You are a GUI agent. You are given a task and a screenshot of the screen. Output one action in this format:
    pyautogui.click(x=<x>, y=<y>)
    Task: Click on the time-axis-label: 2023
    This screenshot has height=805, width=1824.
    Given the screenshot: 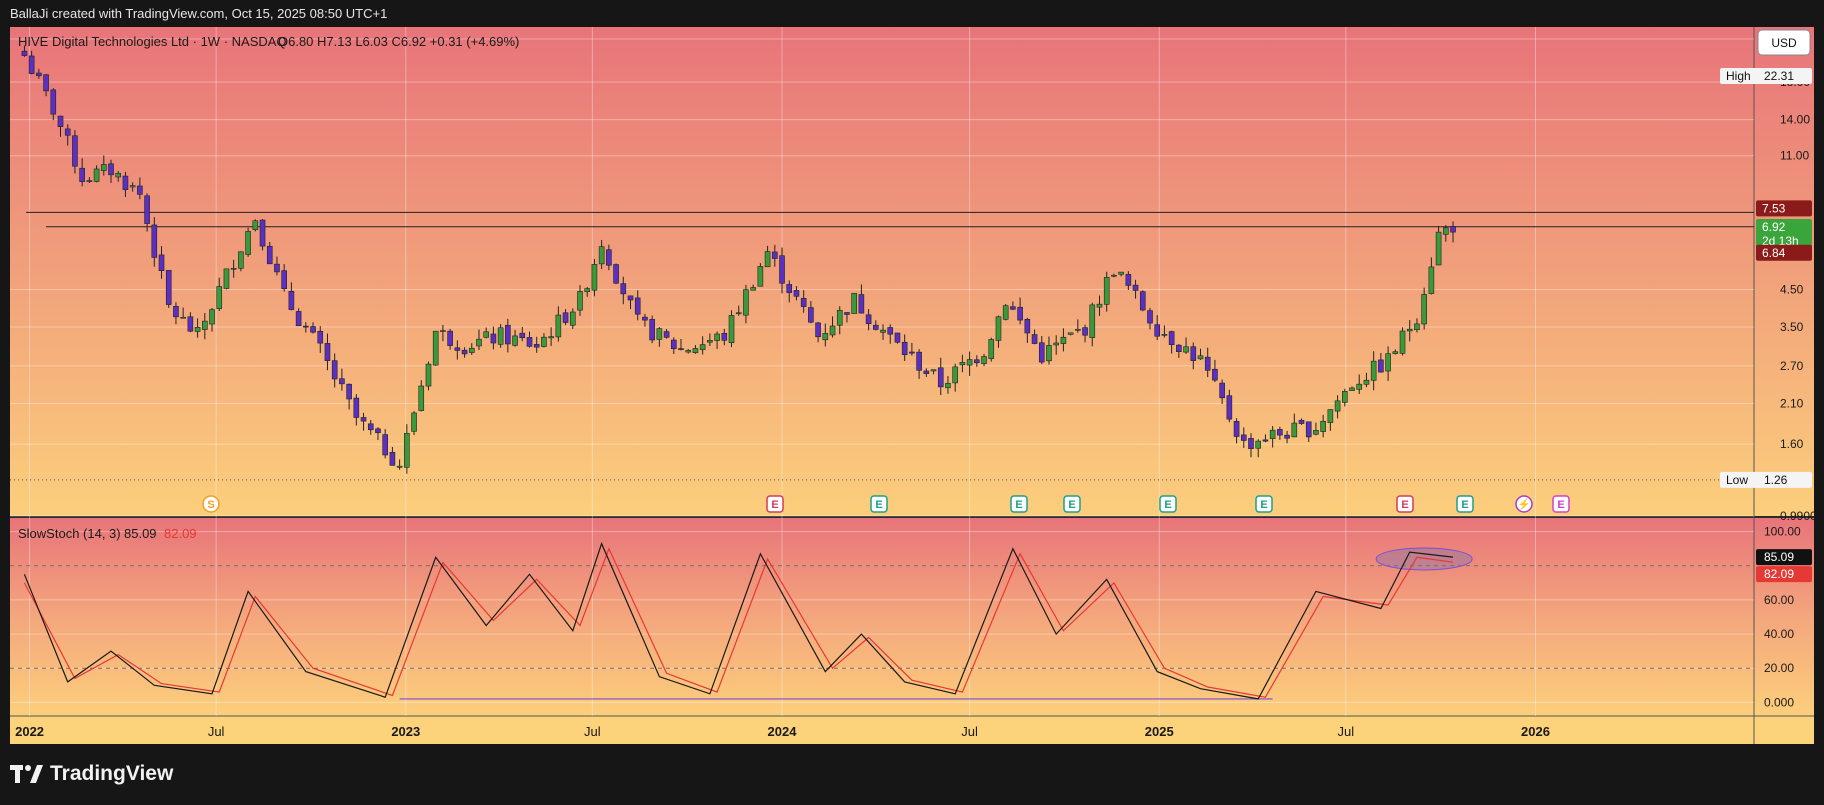 What is the action you would take?
    pyautogui.click(x=405, y=731)
    